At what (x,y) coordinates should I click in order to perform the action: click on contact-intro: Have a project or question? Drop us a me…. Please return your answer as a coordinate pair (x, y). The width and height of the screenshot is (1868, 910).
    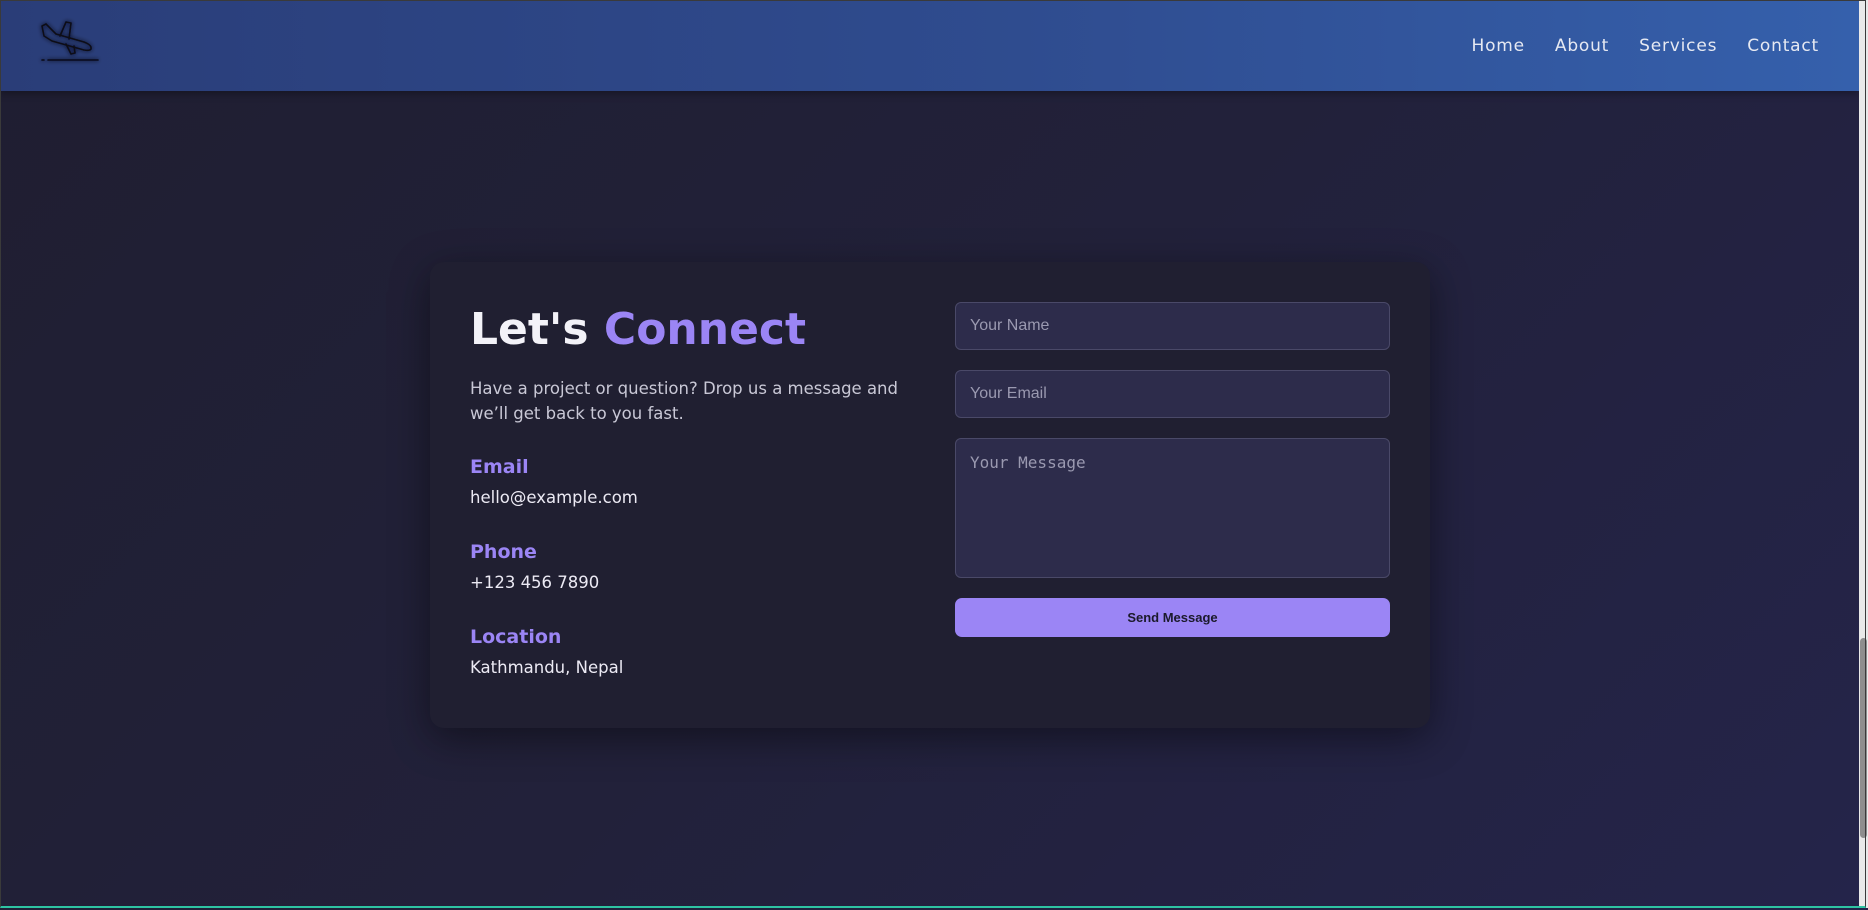
    Looking at the image, I should click on (684, 401).